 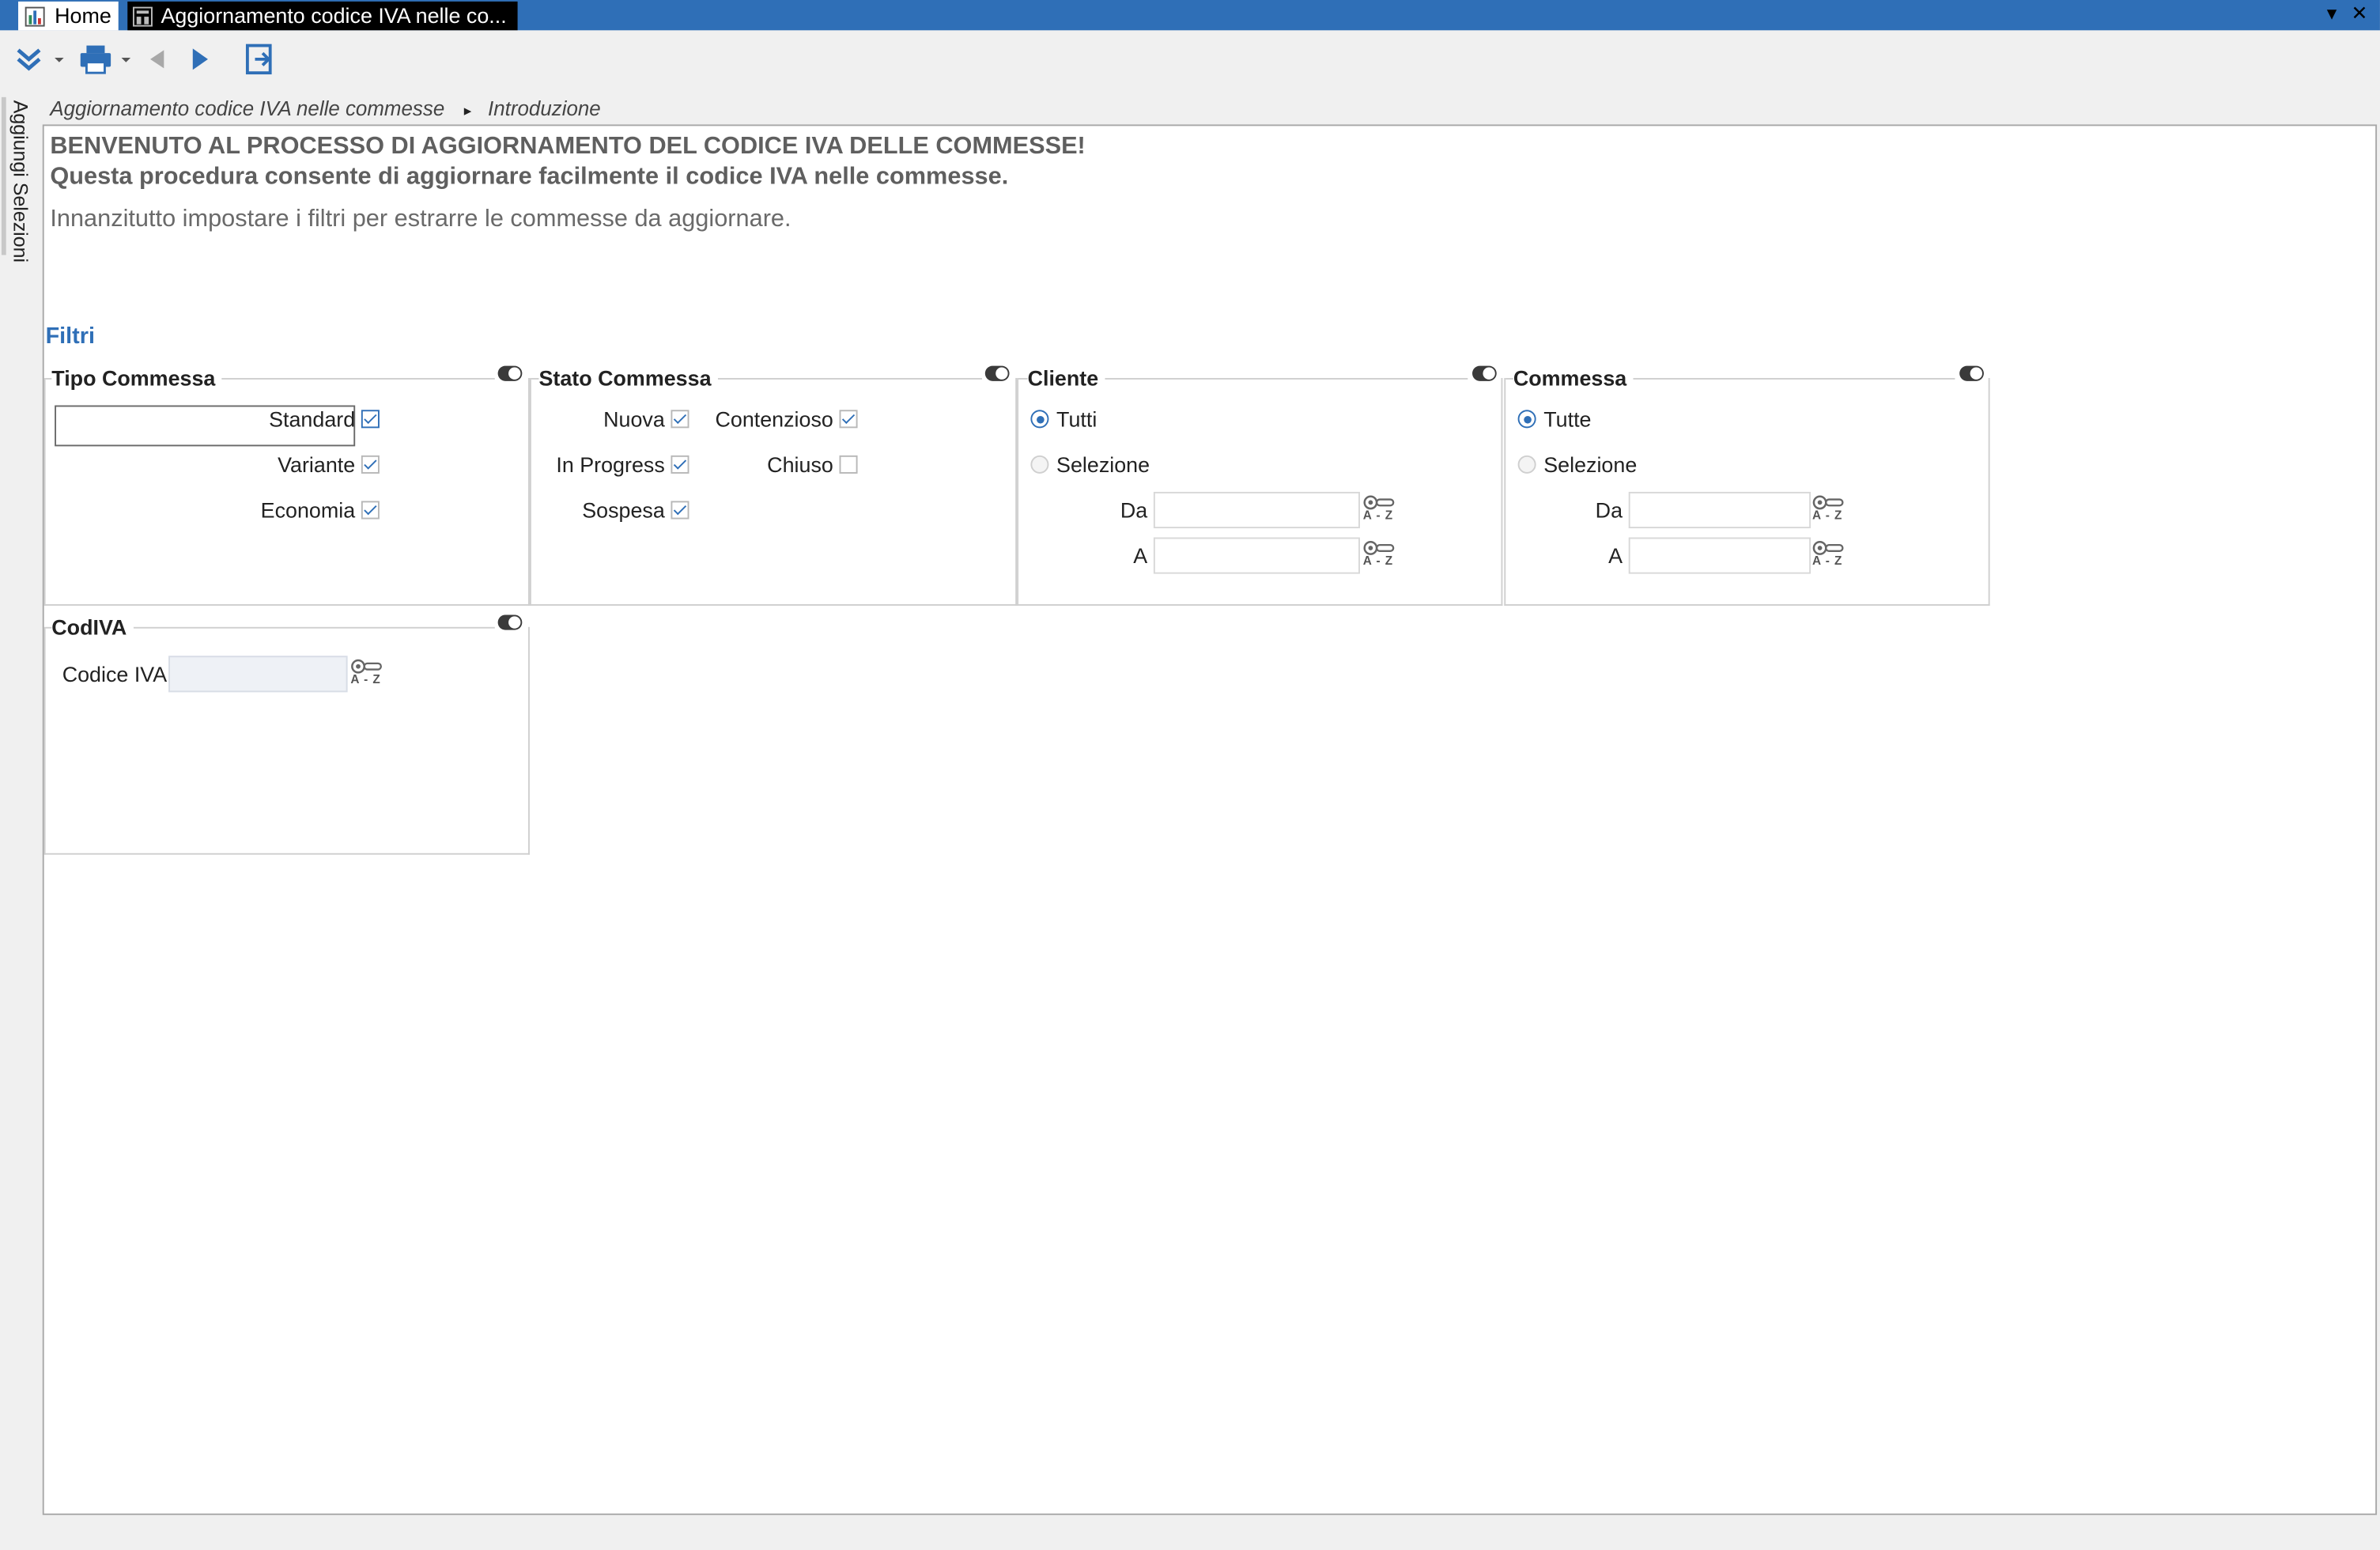 What do you see at coordinates (1609, 510) in the screenshot?
I see `commessa-from-label: Da` at bounding box center [1609, 510].